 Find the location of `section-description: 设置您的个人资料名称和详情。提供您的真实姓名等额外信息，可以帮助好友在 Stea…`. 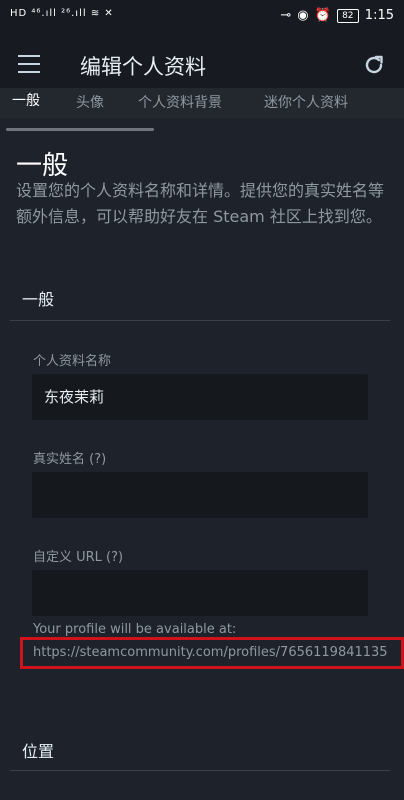

section-description: 设置您的个人资料名称和详情。提供您的真实姓名等额外信息，可以帮助好友在 Stea… is located at coordinates (200, 203).